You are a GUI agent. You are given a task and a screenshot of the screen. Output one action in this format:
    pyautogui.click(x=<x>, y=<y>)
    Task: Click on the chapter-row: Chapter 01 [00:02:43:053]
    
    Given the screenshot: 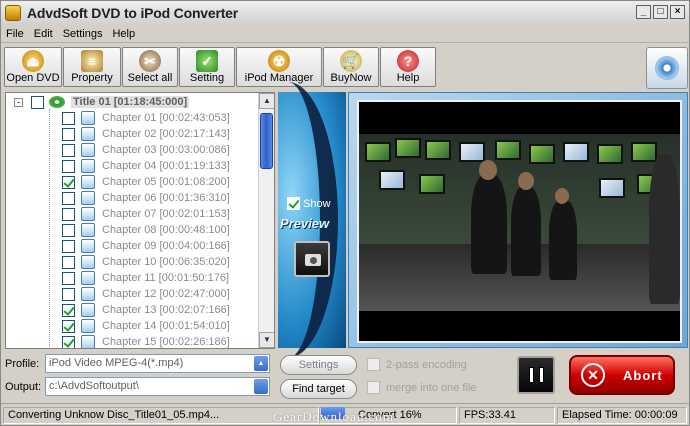 What is the action you would take?
    pyautogui.click(x=146, y=118)
    